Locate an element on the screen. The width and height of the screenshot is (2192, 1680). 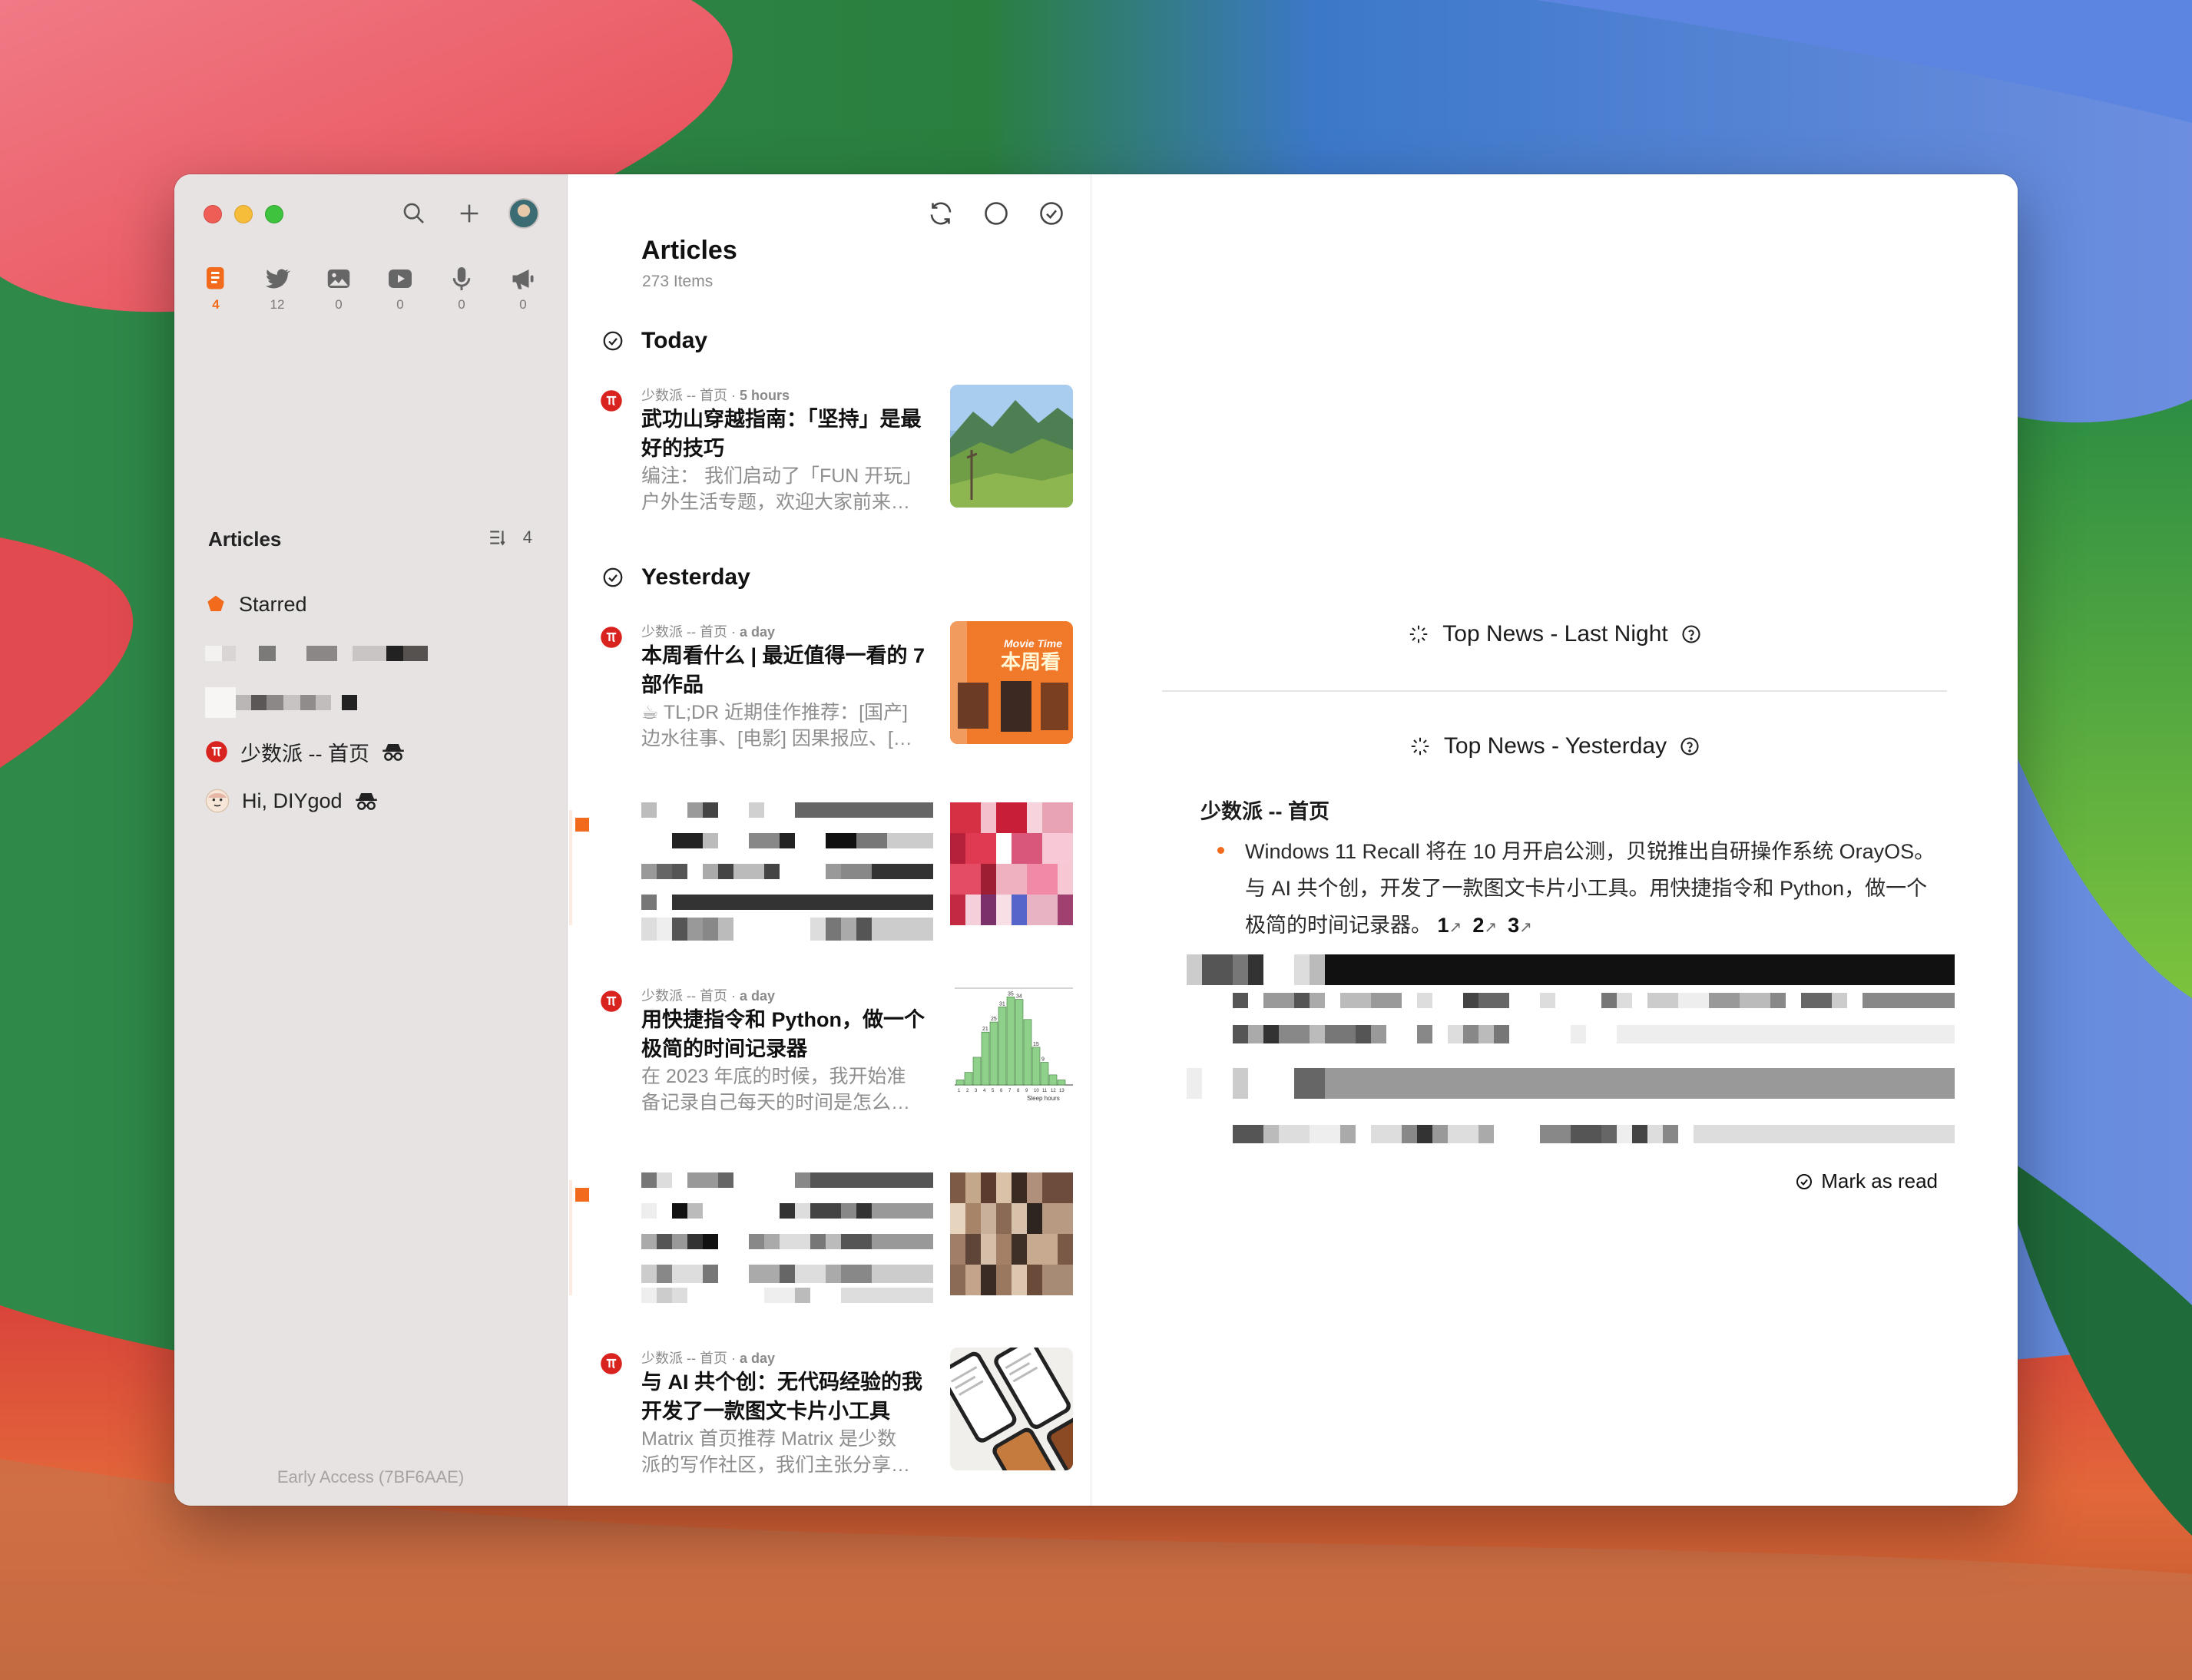
view-articles: 4 is located at coordinates (216, 289).